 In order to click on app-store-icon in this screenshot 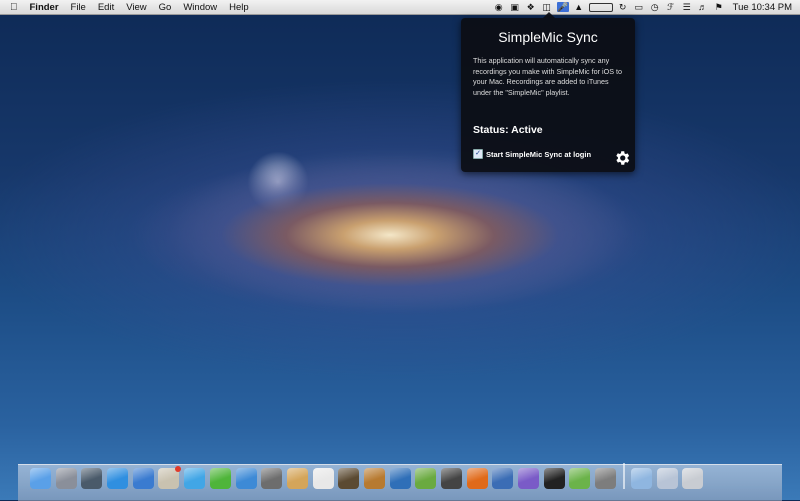, I will do `click(118, 478)`.